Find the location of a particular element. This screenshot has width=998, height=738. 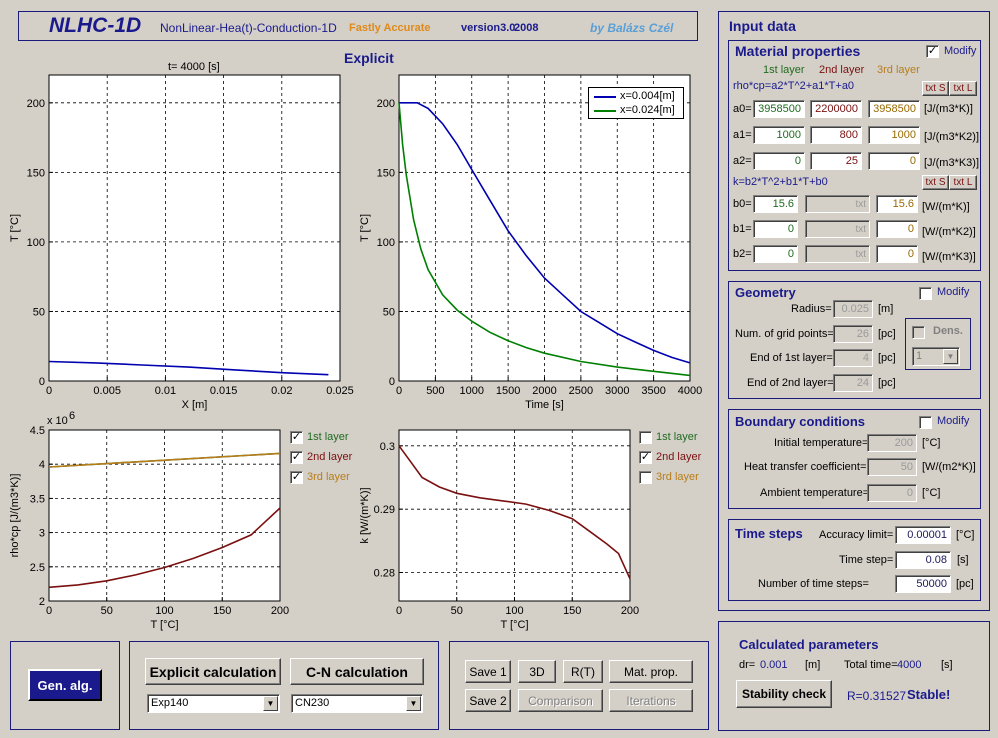

b0-unit: [W/(m*K)] is located at coordinates (946, 207).